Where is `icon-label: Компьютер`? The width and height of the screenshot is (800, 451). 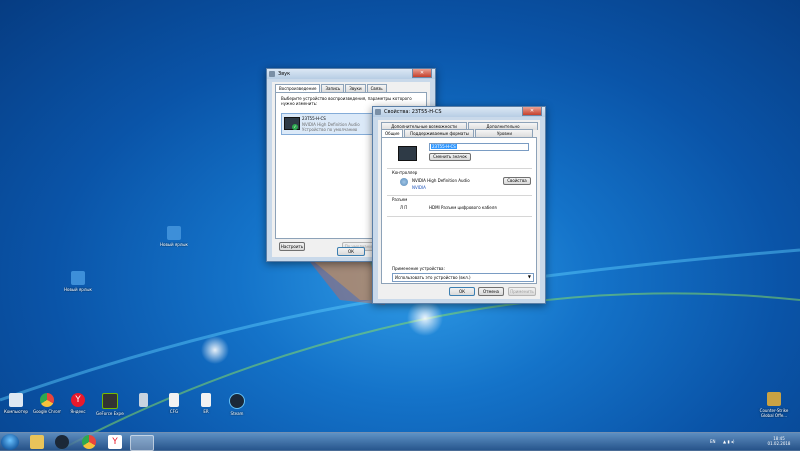 icon-label: Компьютер is located at coordinates (16, 411).